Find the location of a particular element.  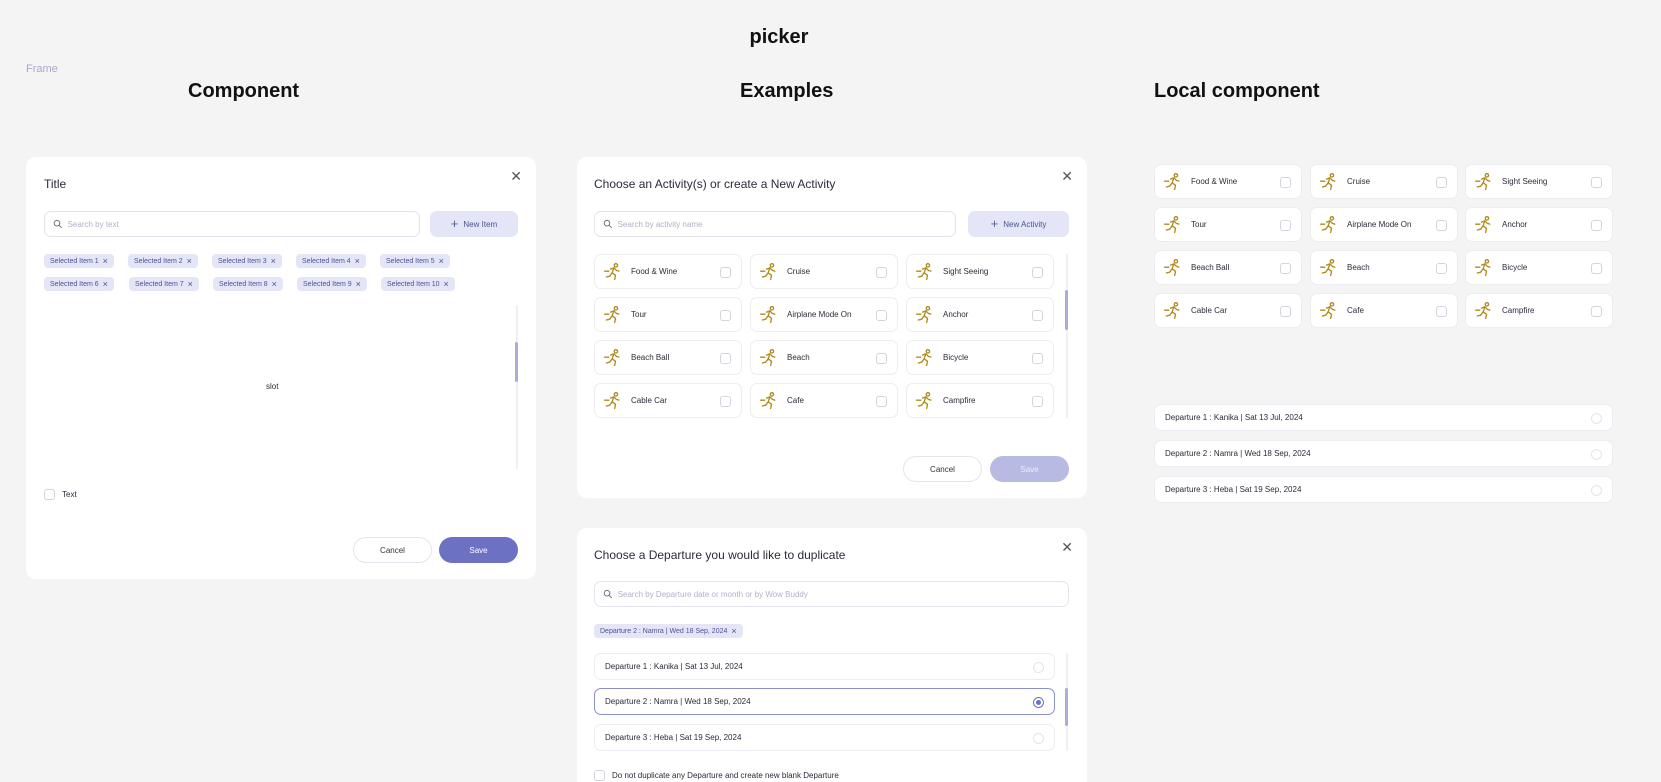

page-title: picker is located at coordinates (779, 37).